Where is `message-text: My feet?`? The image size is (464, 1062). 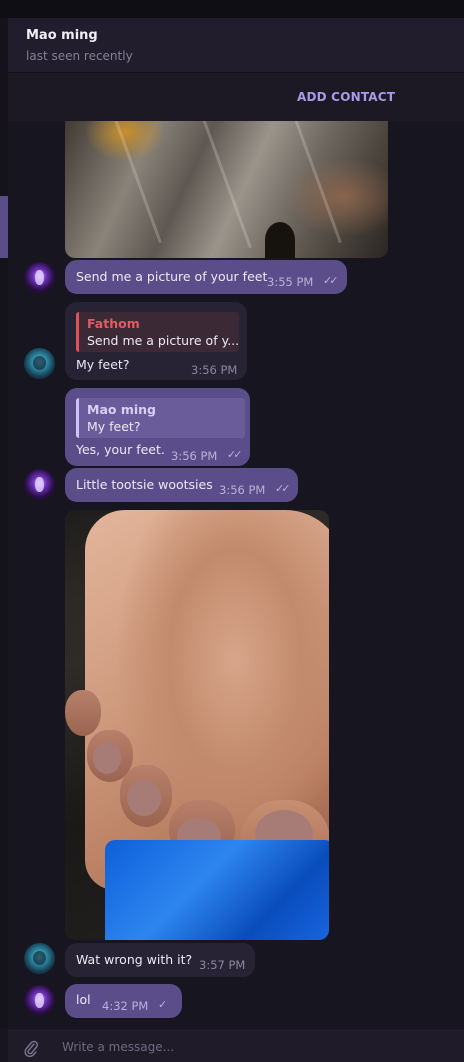
message-text: My feet? is located at coordinates (103, 364).